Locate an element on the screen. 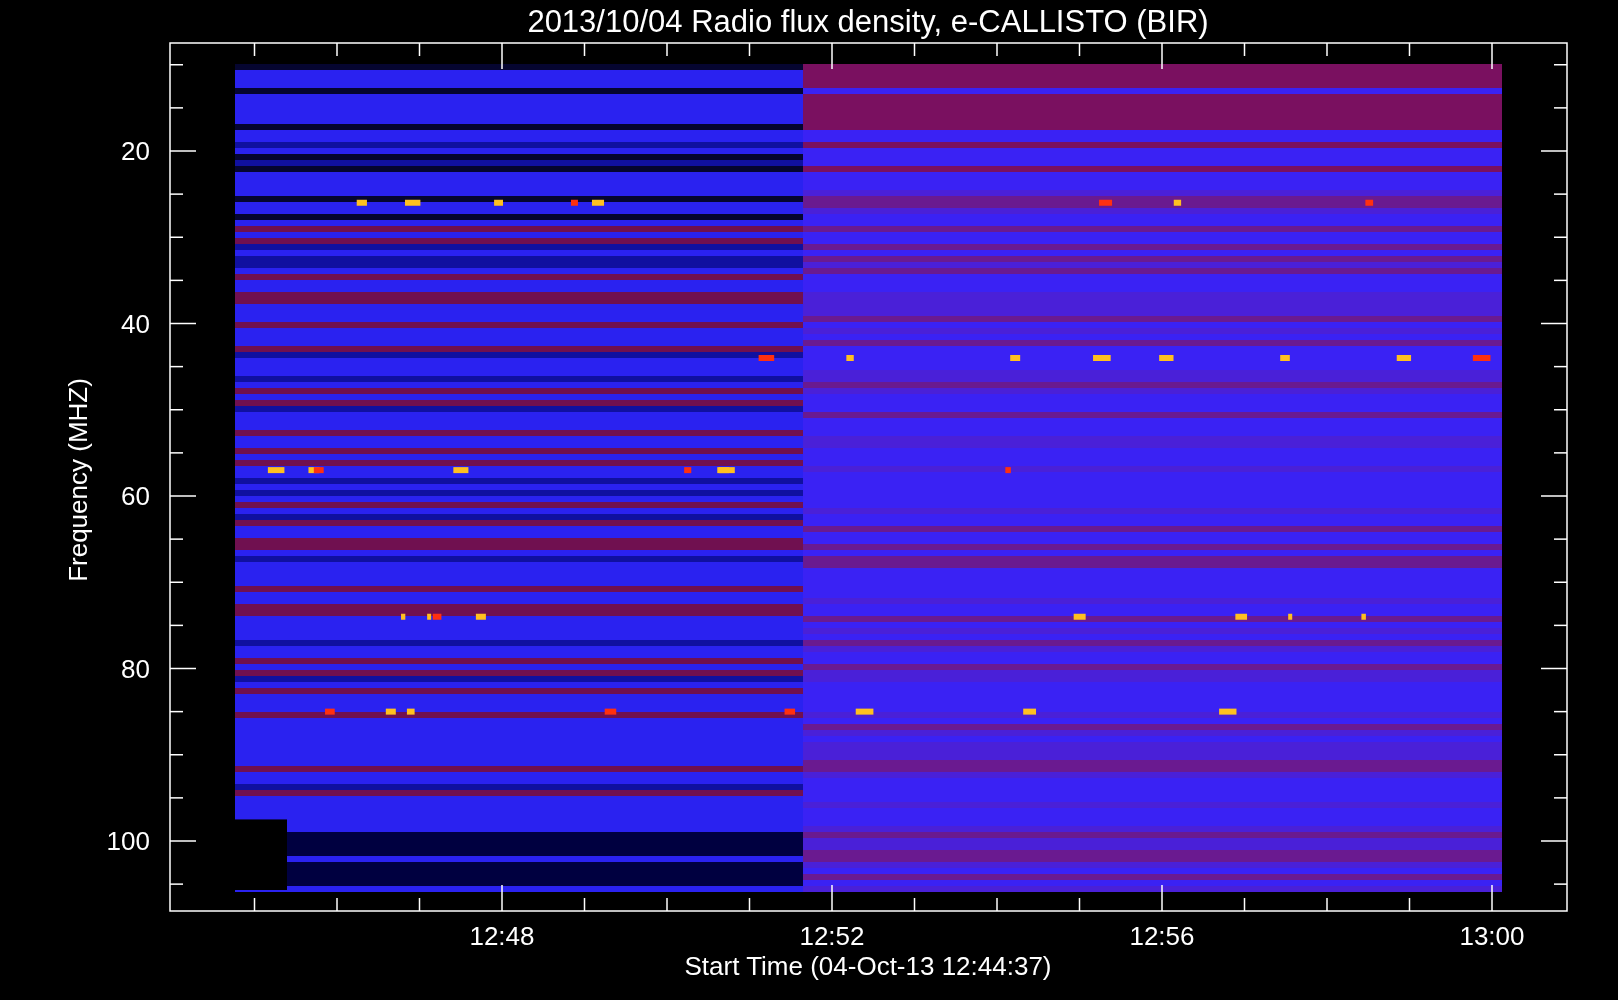 This screenshot has height=1000, width=1618. tick-label: 12:56 is located at coordinates (1162, 936).